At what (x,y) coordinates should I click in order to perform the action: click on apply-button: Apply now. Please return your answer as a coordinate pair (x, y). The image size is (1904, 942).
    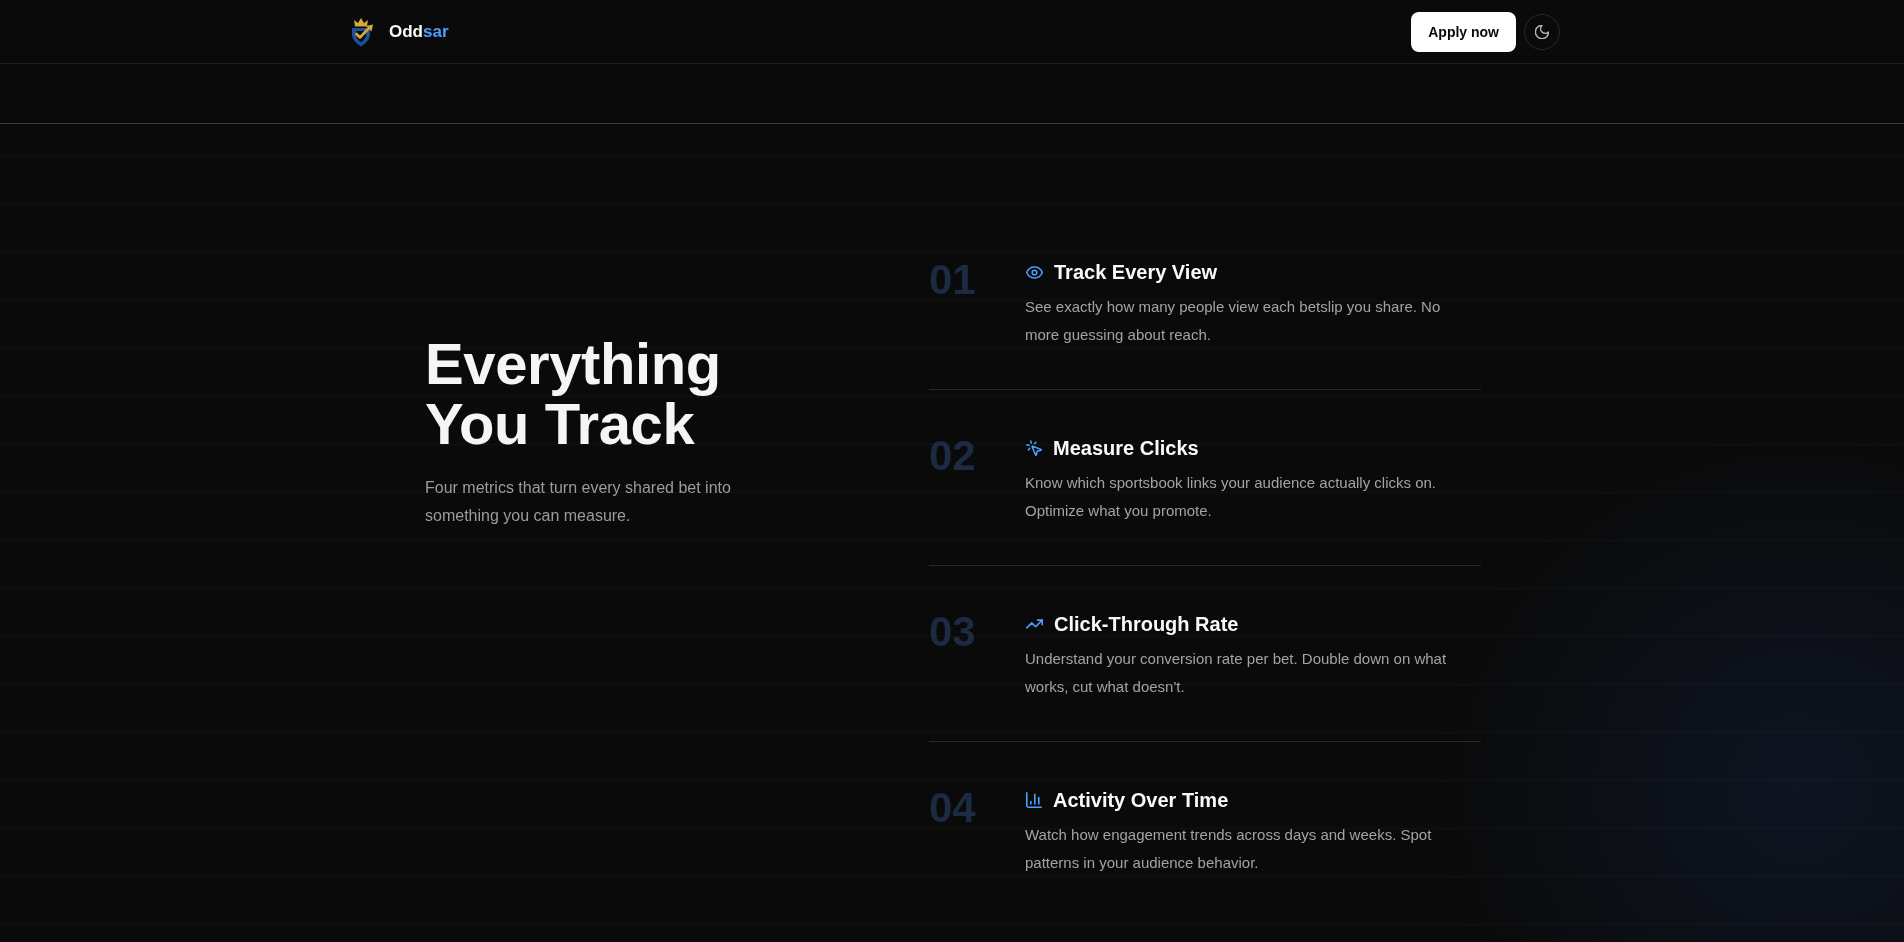
    Looking at the image, I should click on (1463, 31).